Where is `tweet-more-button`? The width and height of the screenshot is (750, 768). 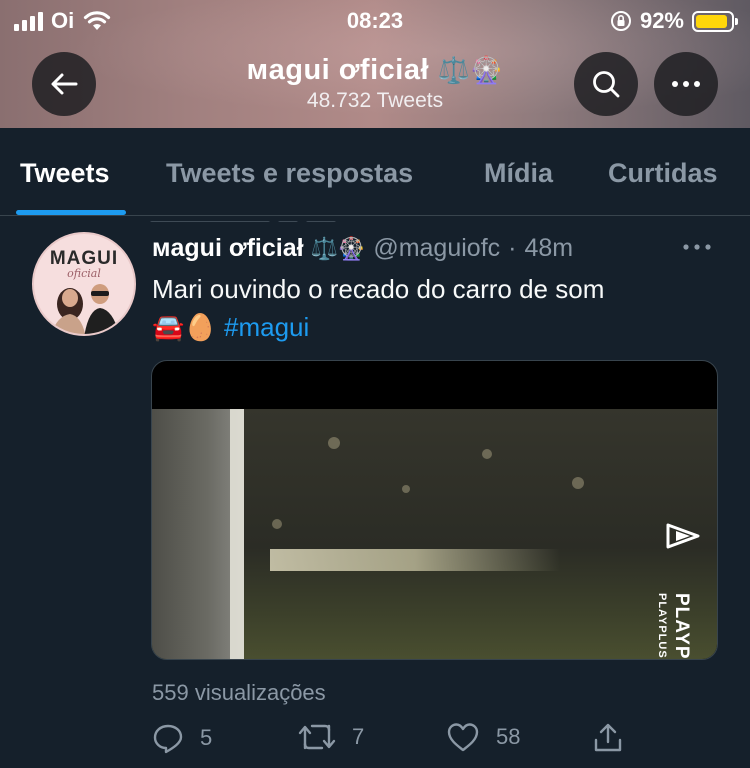 tweet-more-button is located at coordinates (697, 247).